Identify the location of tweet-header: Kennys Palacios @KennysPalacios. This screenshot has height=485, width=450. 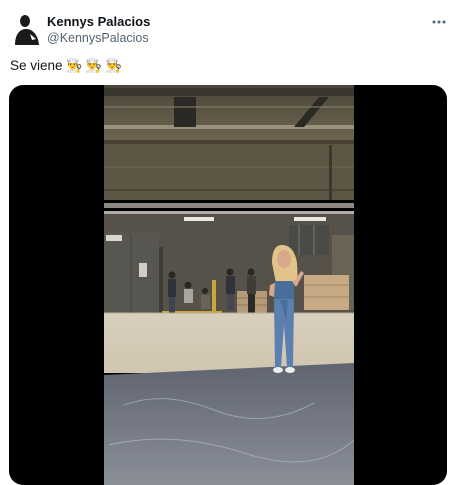
(225, 28).